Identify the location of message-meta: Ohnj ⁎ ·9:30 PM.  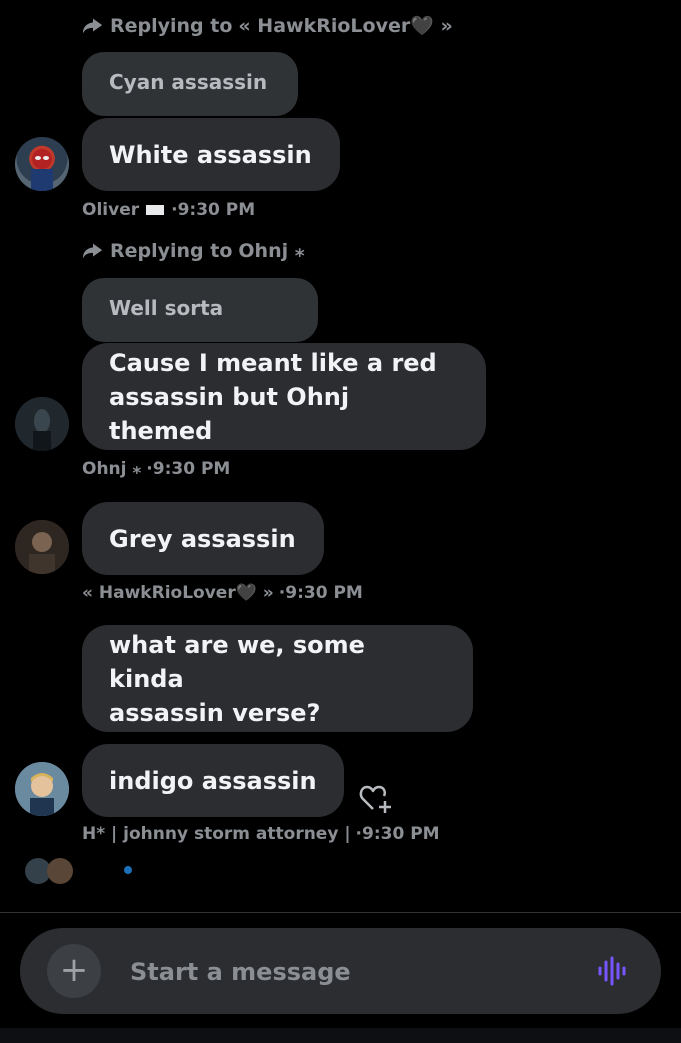
(156, 469).